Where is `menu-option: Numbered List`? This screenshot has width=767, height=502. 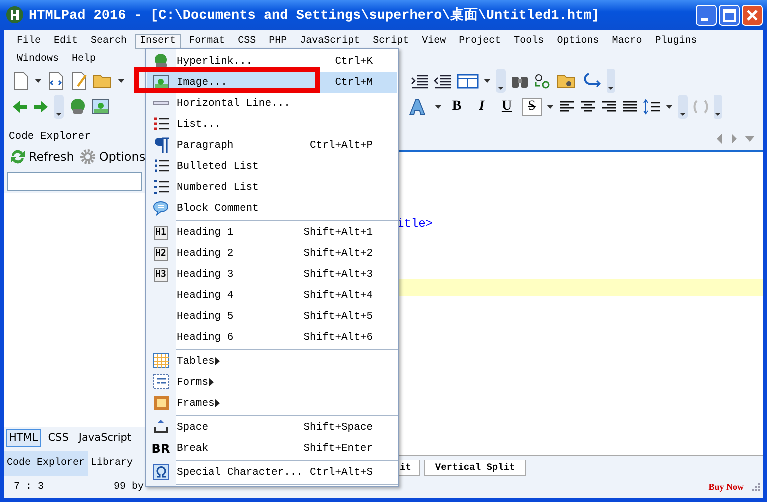 menu-option: Numbered List is located at coordinates (272, 187).